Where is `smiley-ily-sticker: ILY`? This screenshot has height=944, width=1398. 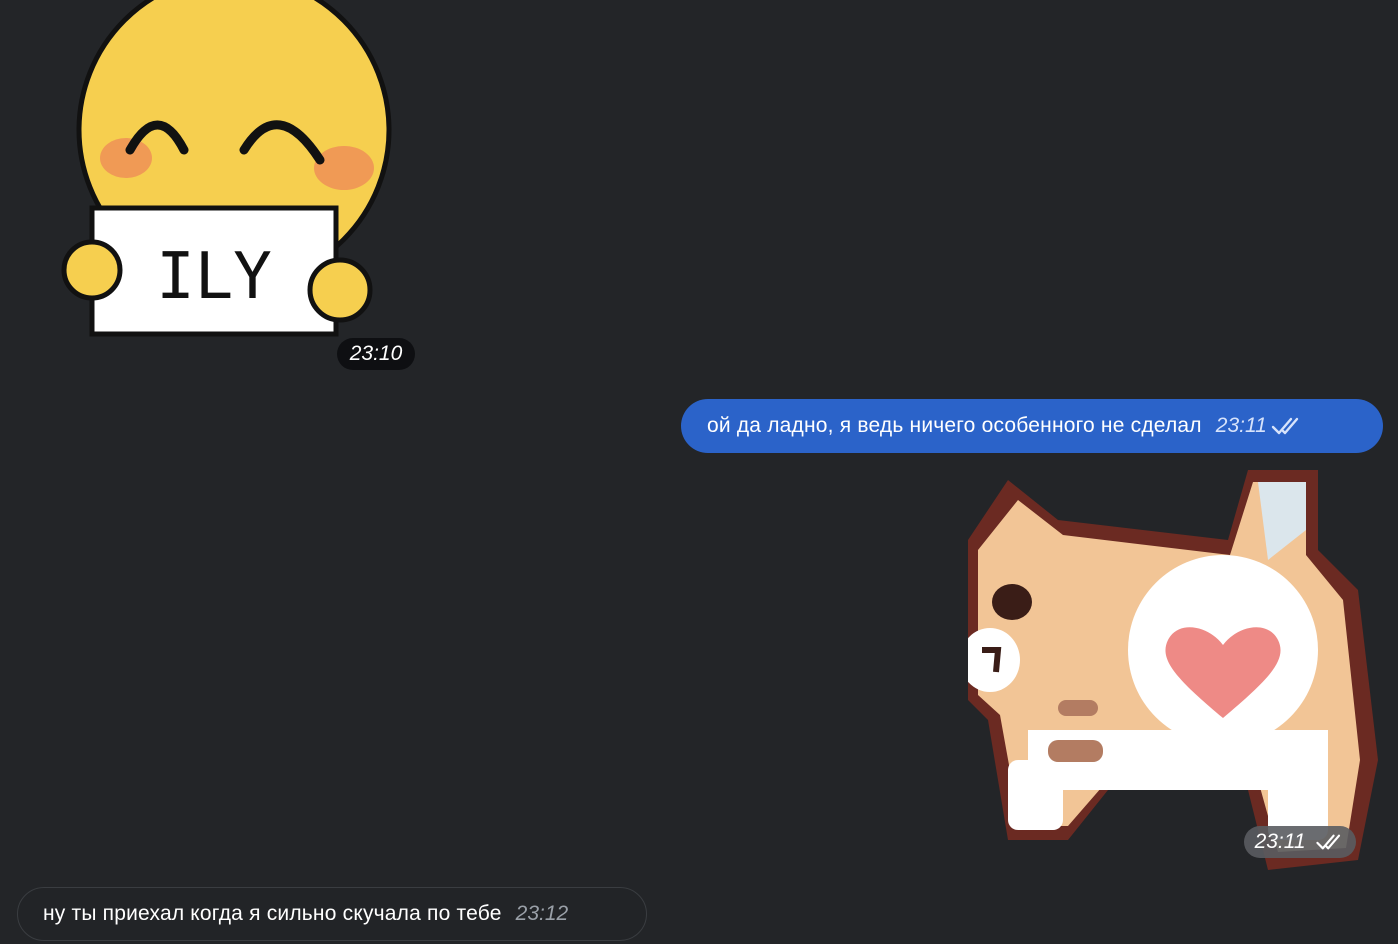
smiley-ily-sticker: ILY is located at coordinates (228, 170).